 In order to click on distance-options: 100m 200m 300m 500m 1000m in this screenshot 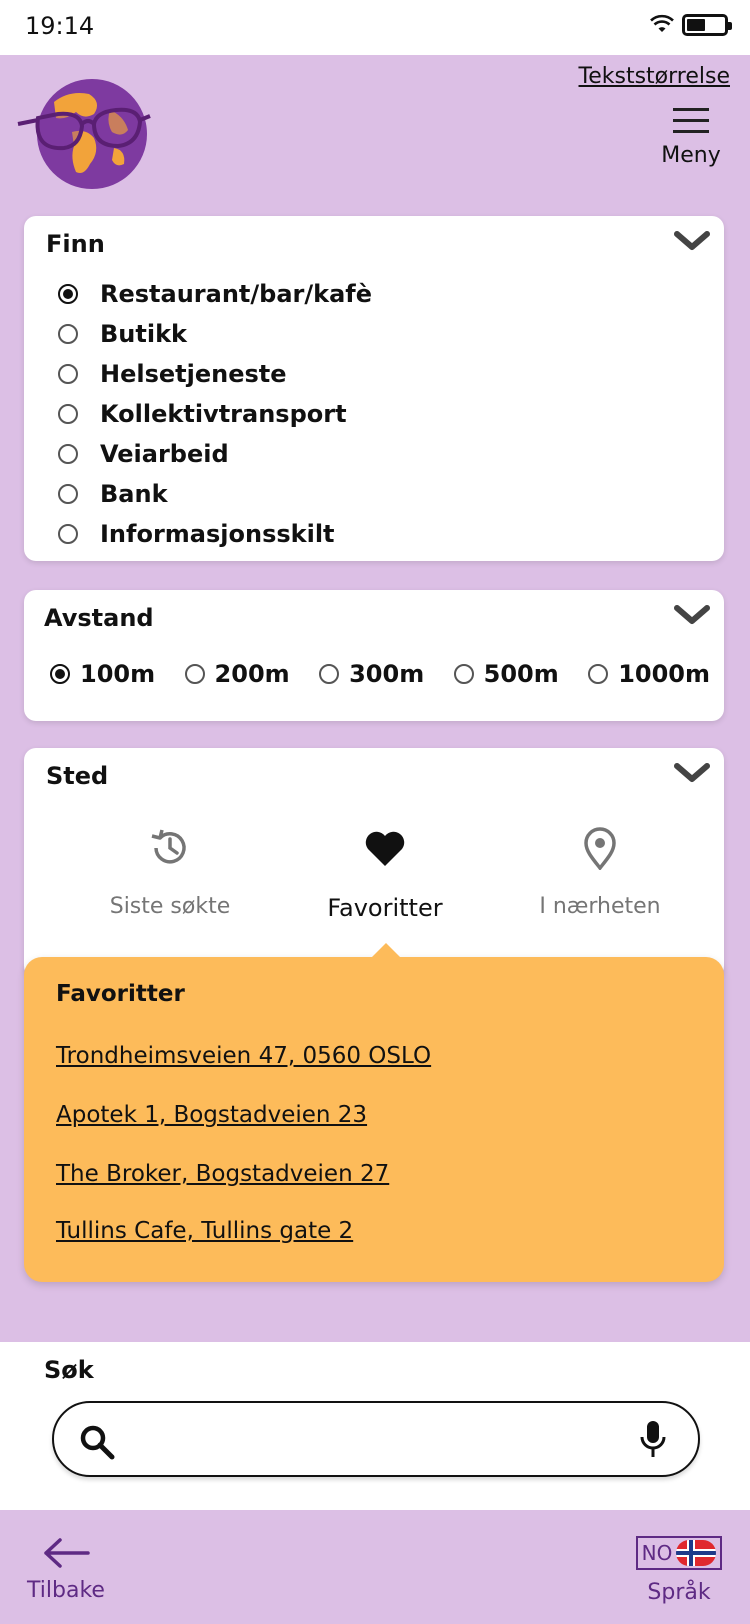, I will do `click(380, 674)`.